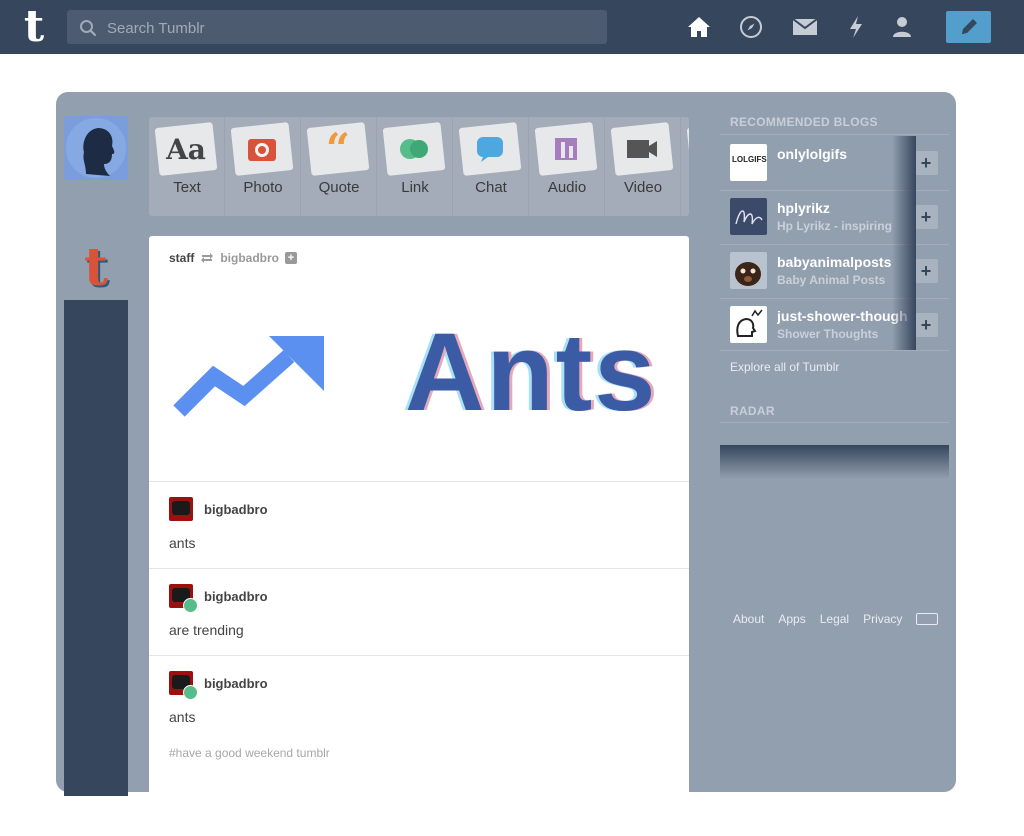 Image resolution: width=1024 pixels, height=836 pixels. What do you see at coordinates (490, 149) in the screenshot?
I see `chat-icon` at bounding box center [490, 149].